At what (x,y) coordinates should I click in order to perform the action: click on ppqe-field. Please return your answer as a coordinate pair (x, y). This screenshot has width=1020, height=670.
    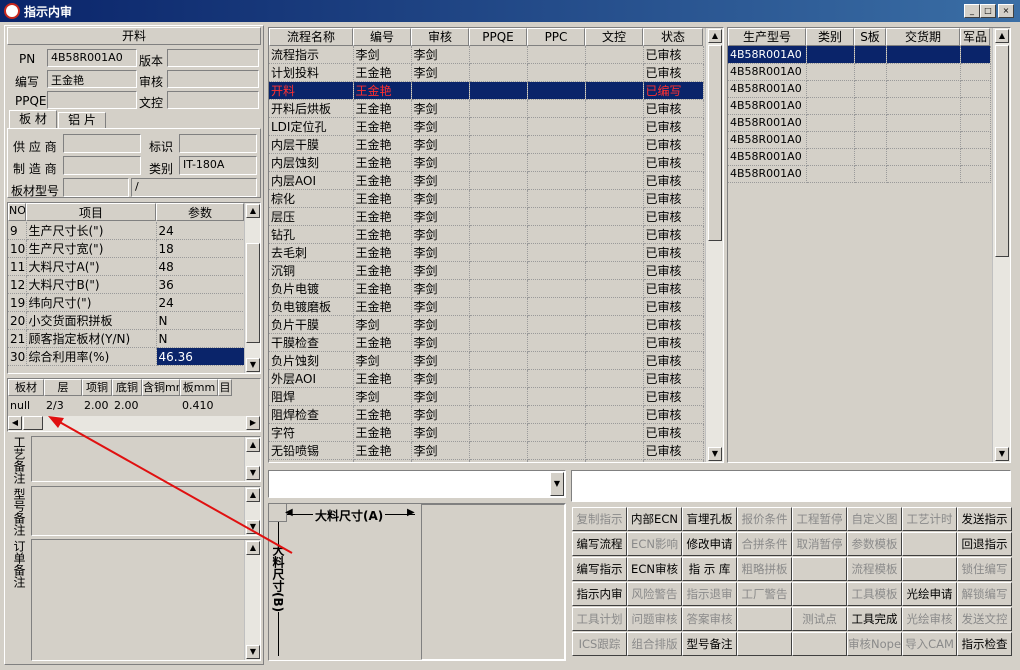
    Looking at the image, I should click on (92, 100).